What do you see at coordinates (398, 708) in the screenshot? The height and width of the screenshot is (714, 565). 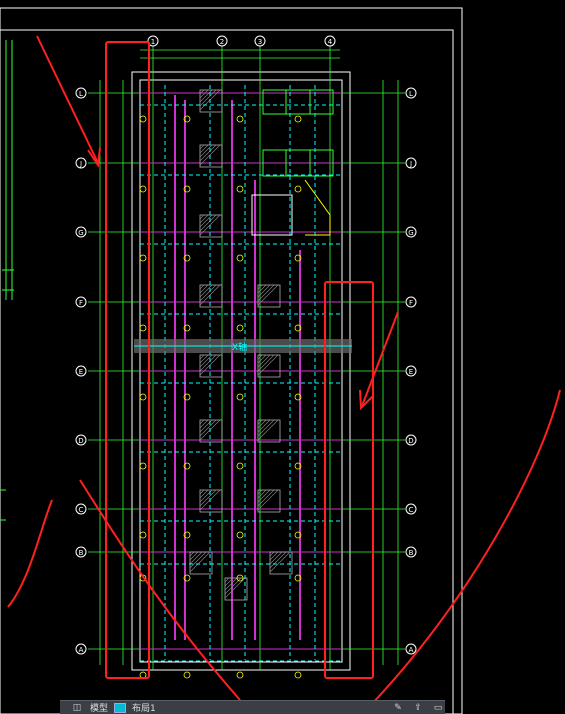 I see `pen-icon: ✎` at bounding box center [398, 708].